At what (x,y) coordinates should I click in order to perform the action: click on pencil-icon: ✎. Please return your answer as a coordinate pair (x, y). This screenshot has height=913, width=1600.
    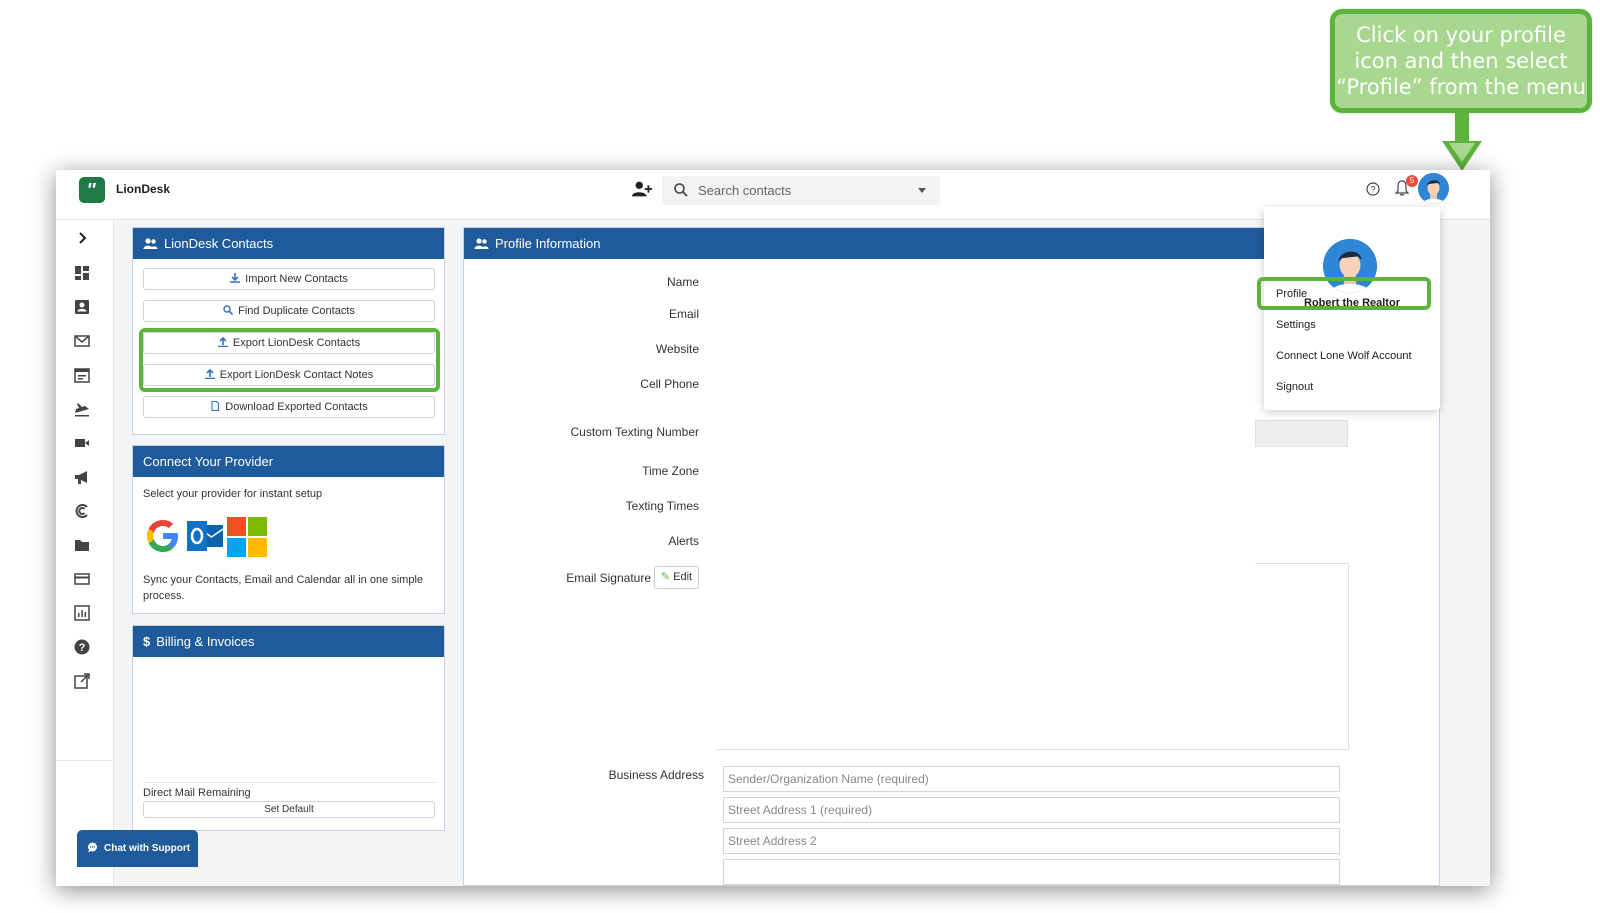
    Looking at the image, I should click on (665, 577).